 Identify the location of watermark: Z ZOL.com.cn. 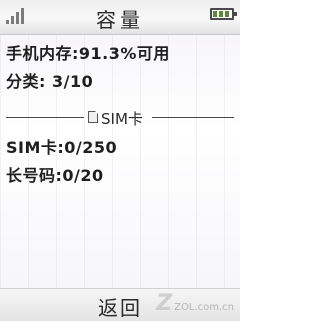
(195, 303).